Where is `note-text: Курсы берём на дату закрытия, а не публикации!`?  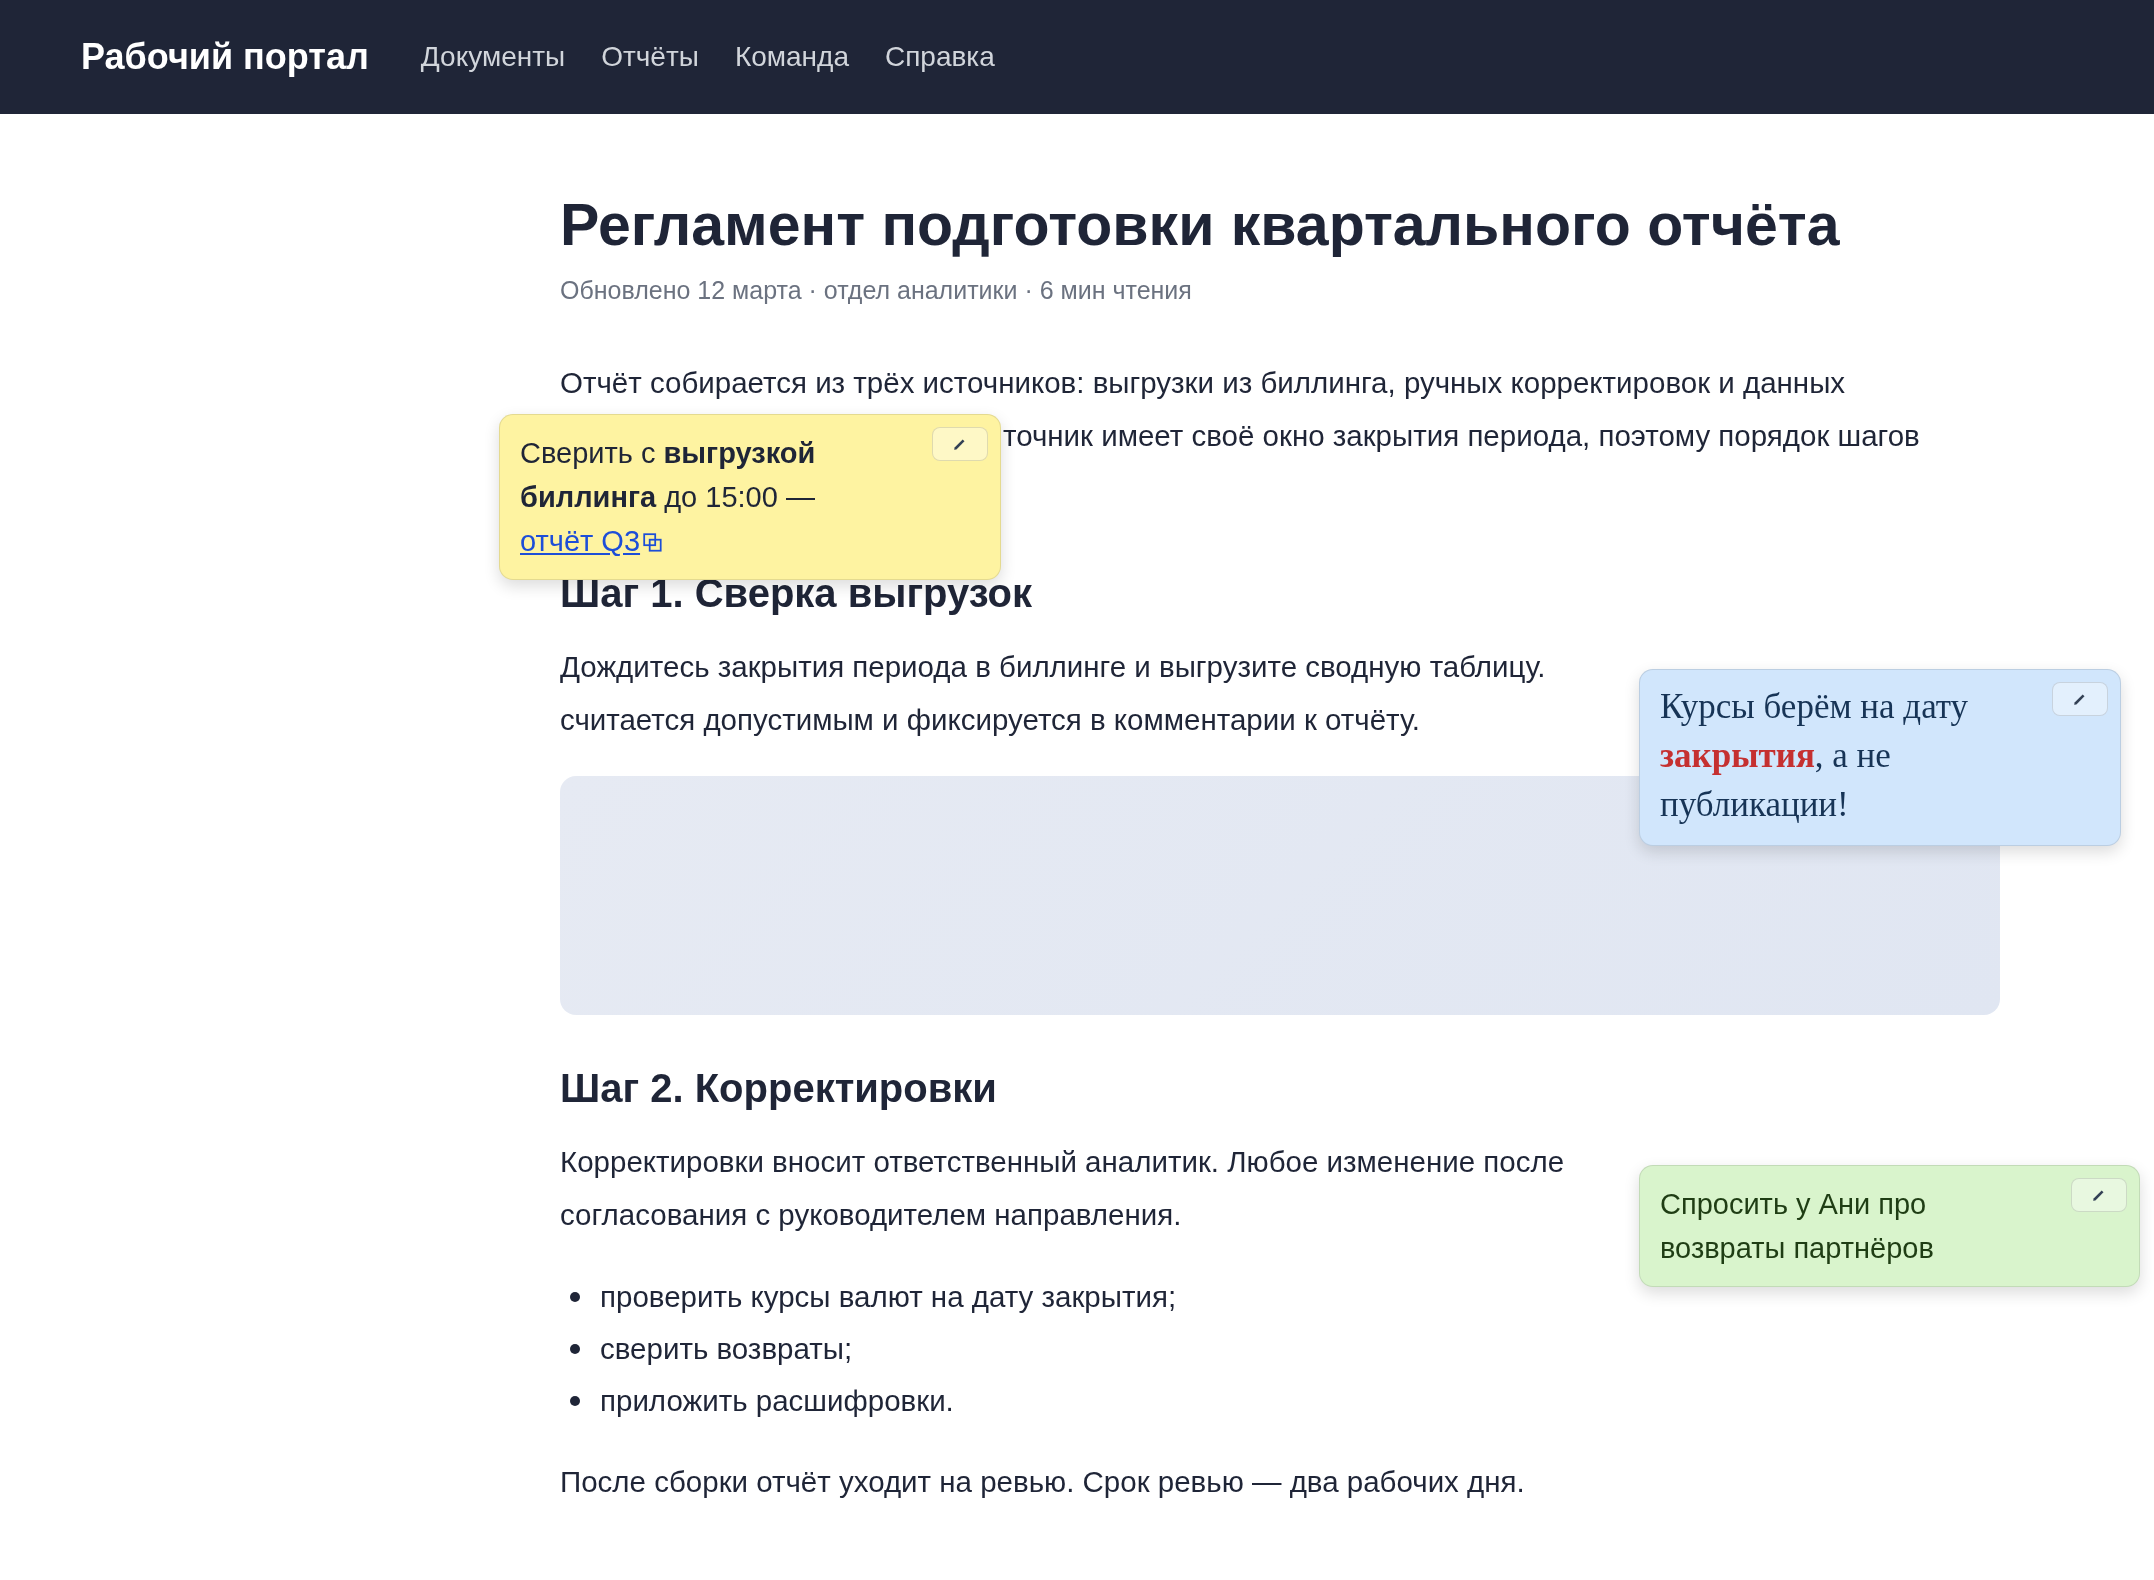 note-text: Курсы берём на дату закрытия, а не публикации! is located at coordinates (1815, 756).